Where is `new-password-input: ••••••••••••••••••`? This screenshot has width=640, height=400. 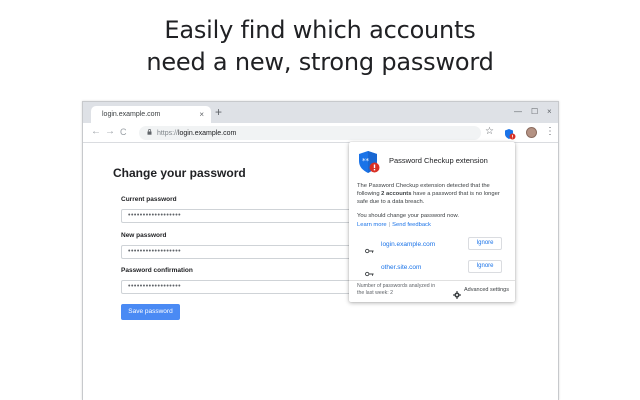
new-password-input: •••••••••••••••••• is located at coordinates (241, 252).